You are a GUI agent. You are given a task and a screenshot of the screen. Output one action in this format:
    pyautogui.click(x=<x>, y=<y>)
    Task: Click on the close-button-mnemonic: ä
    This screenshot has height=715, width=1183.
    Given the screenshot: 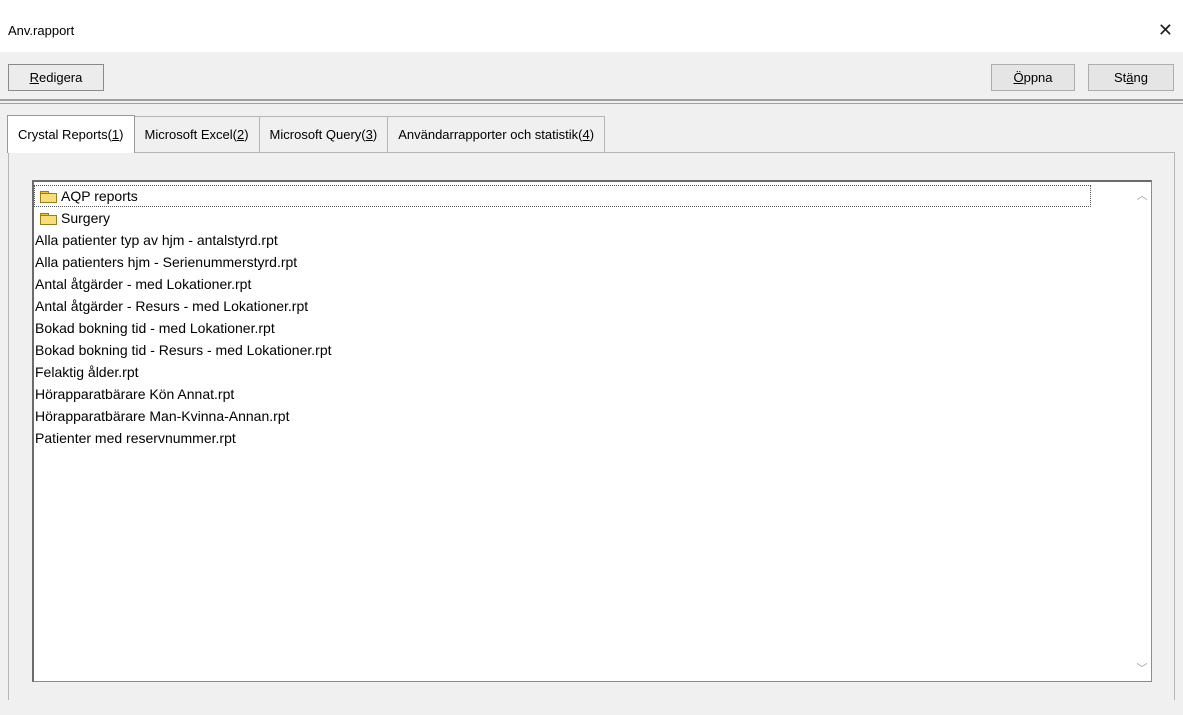 What is the action you would take?
    pyautogui.click(x=1130, y=77)
    